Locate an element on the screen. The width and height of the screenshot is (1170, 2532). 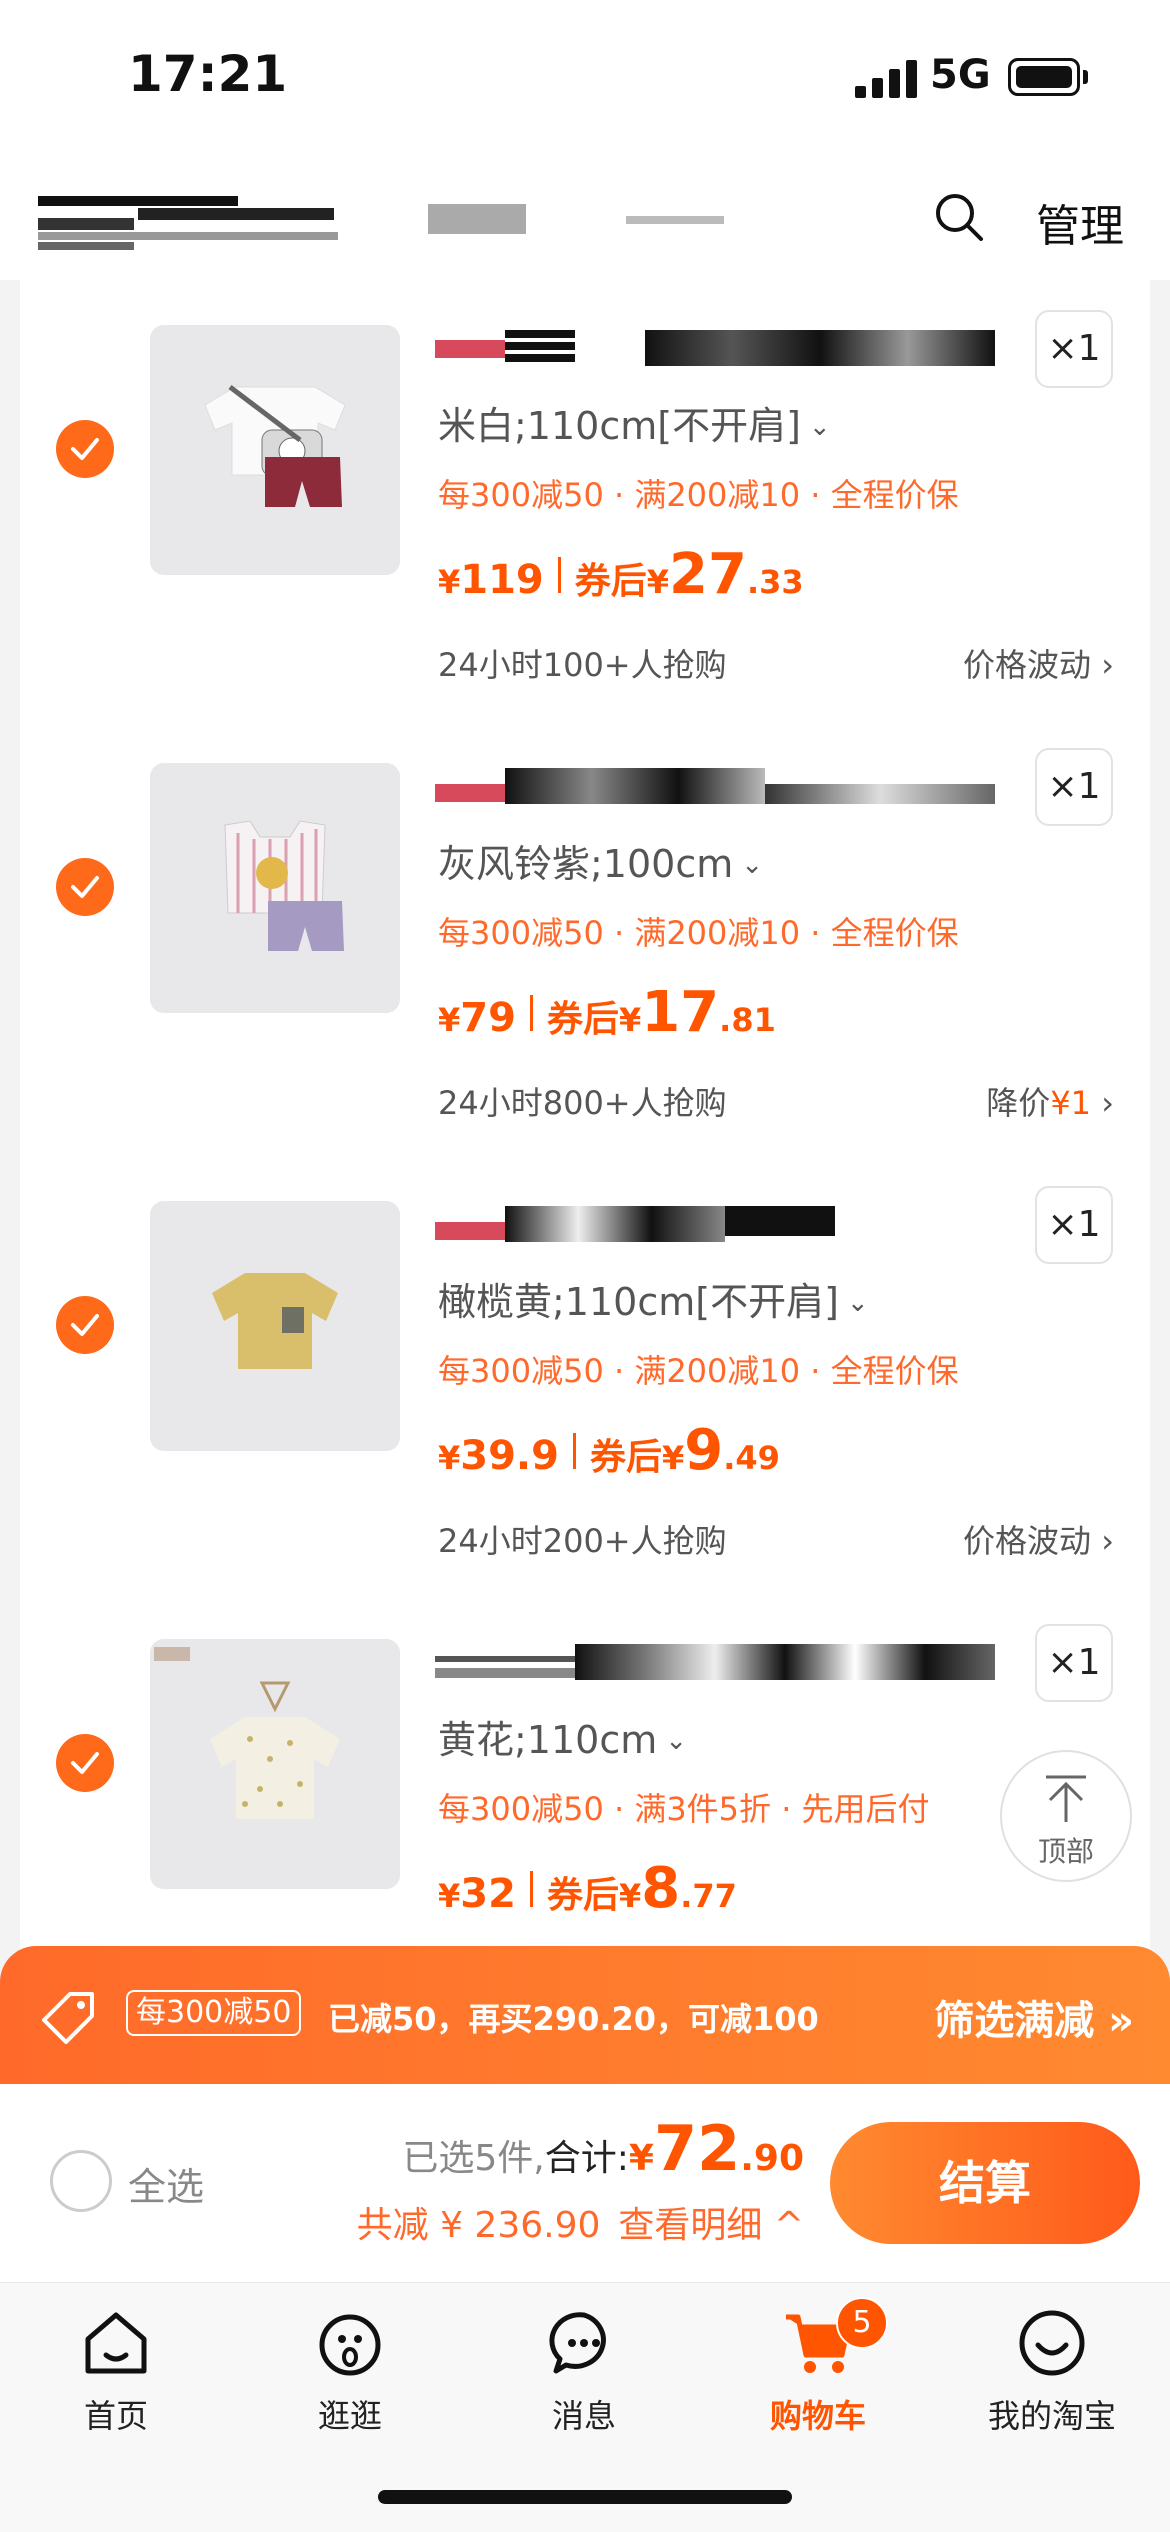
cart-count-badge: 5 is located at coordinates (862, 2323).